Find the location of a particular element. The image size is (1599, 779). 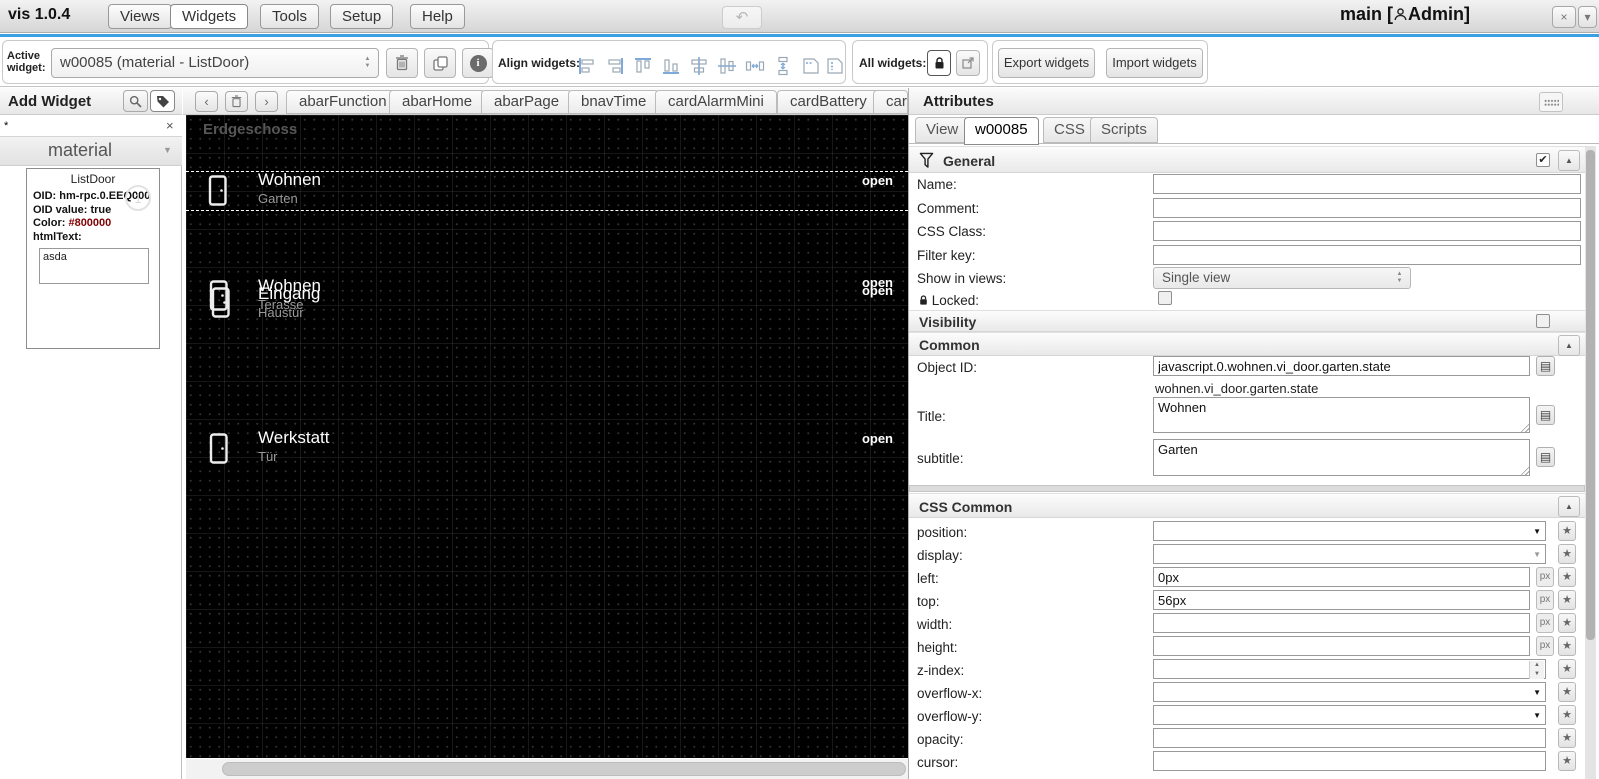

z-index-input: ▲ ▼ is located at coordinates (1349, 669).